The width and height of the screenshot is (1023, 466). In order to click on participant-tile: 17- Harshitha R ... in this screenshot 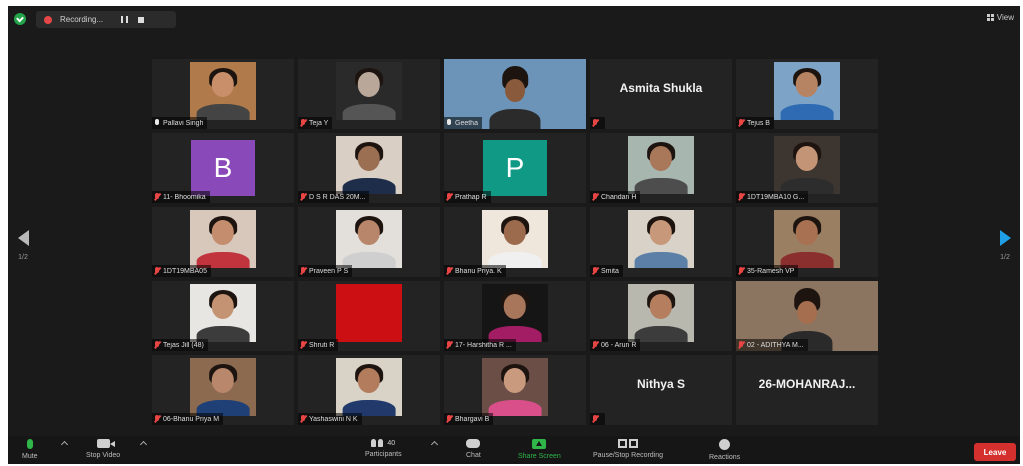, I will do `click(515, 316)`.